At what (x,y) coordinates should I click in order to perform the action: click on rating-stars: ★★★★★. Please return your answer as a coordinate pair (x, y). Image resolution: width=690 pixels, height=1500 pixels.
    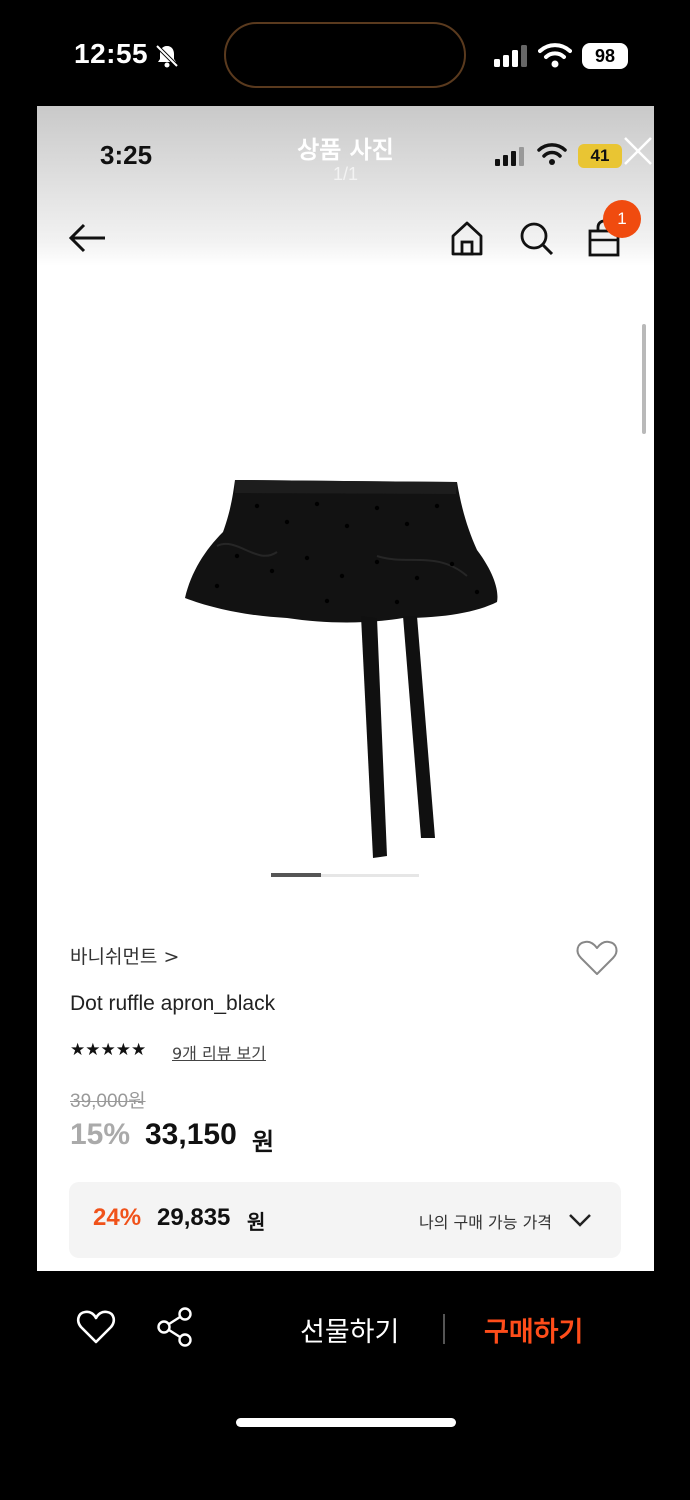
    Looking at the image, I should click on (108, 1050).